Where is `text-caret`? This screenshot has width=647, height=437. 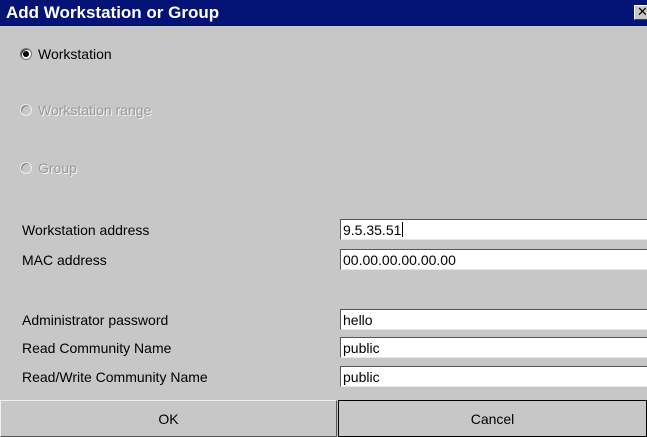 text-caret is located at coordinates (403, 229).